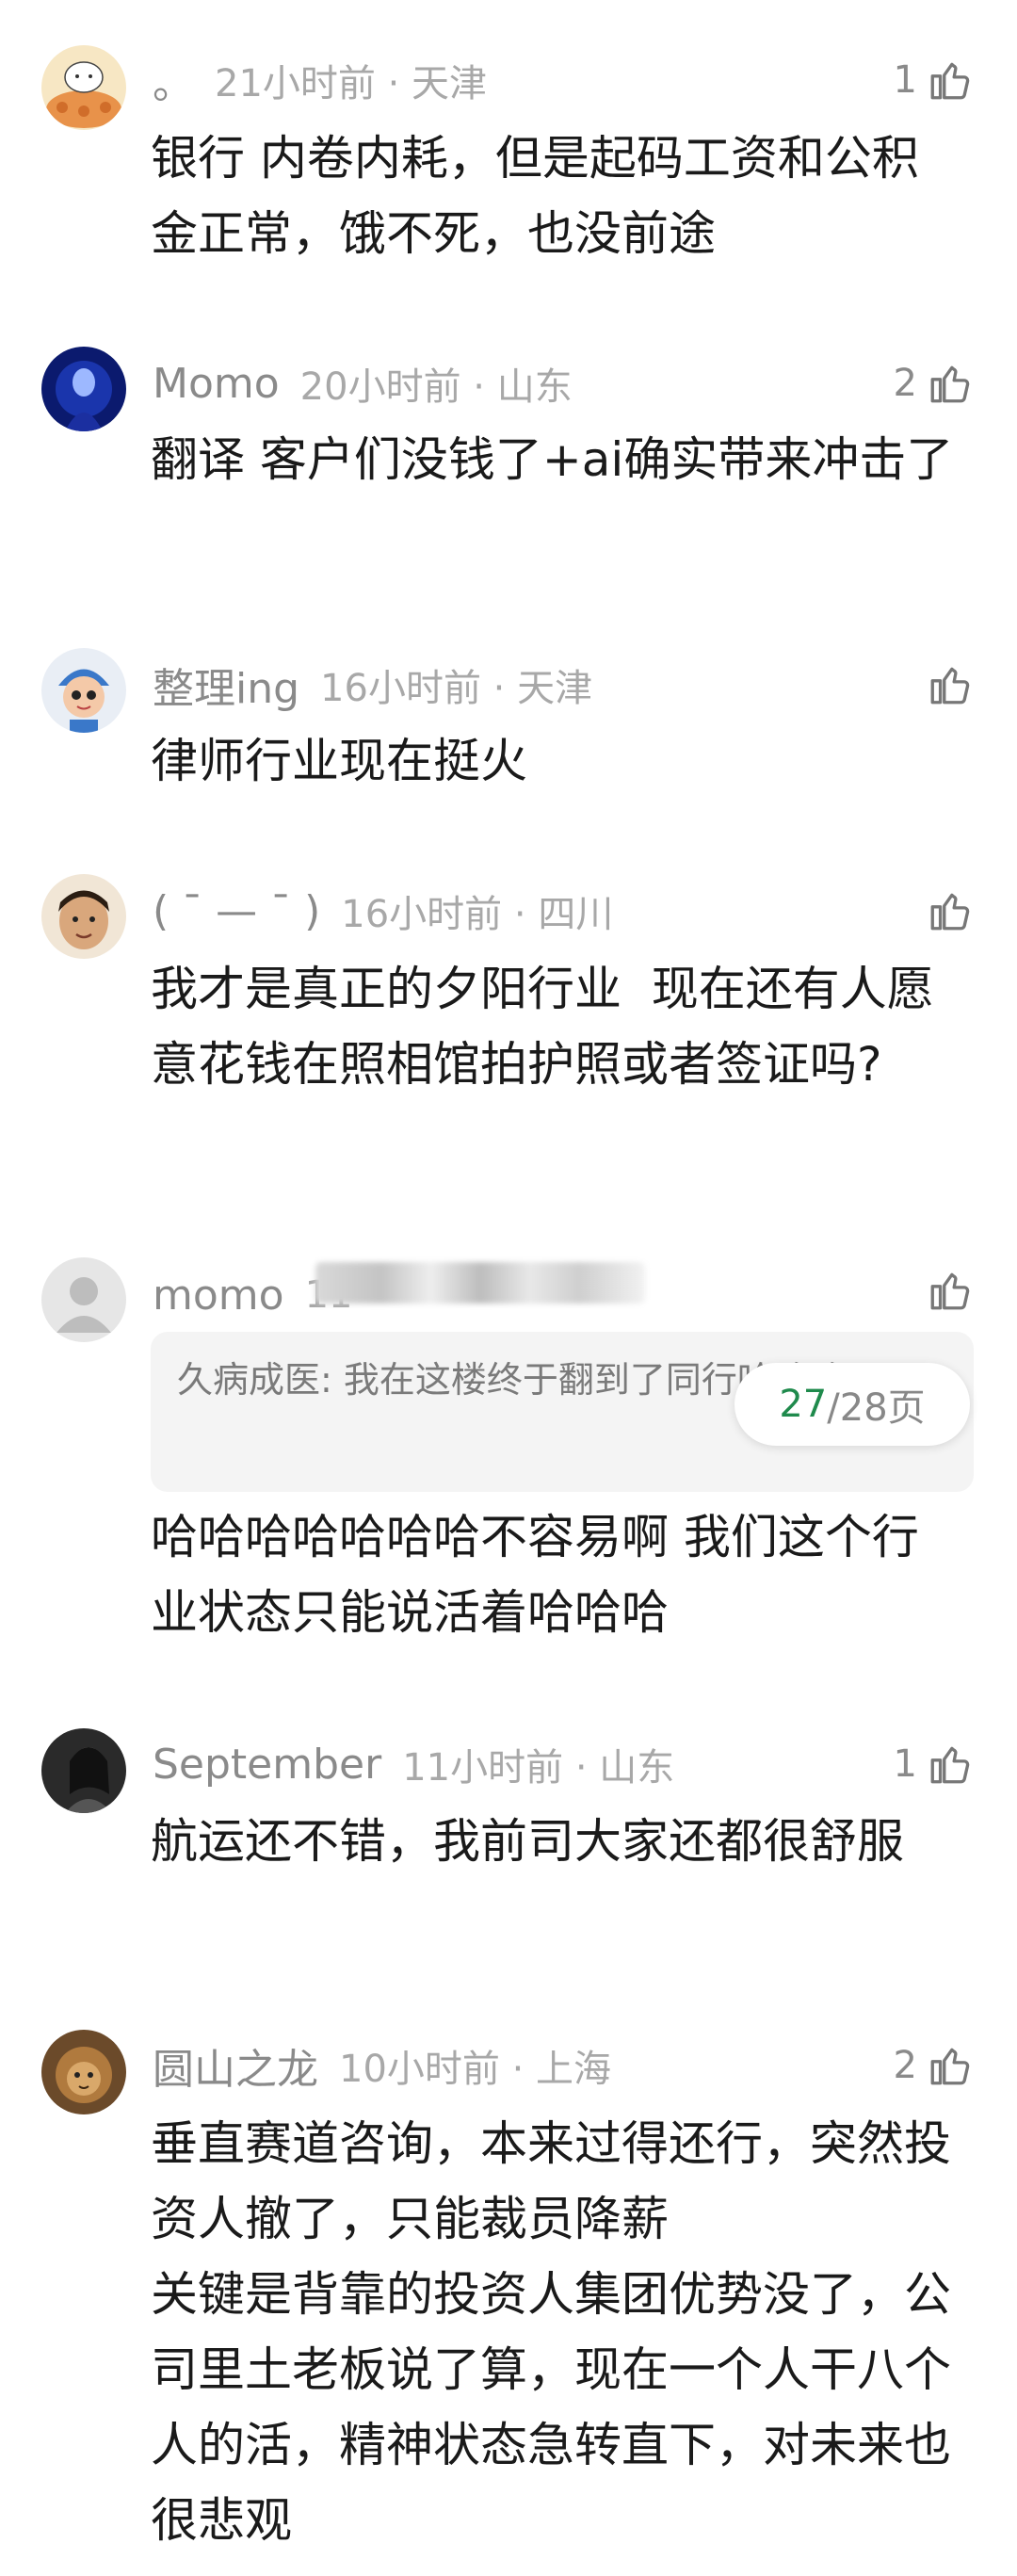  Describe the element at coordinates (527, 1841) in the screenshot. I see `comment-text: 航运还不错，我前司大家还都很舒服` at that location.